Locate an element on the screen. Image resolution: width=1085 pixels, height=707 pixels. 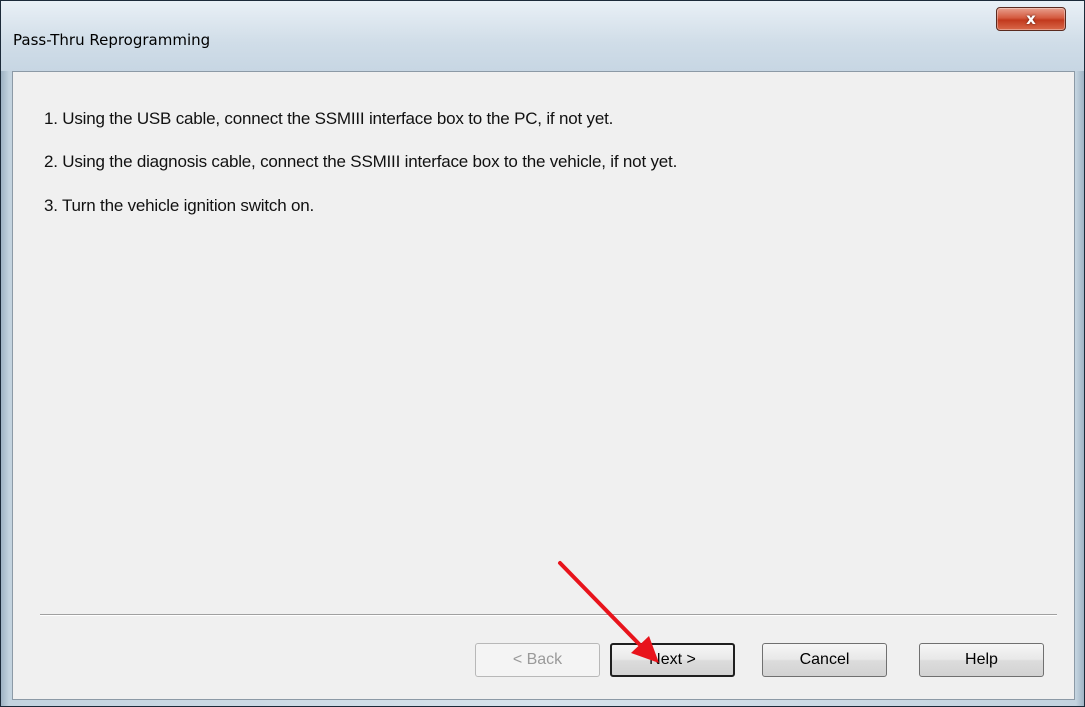
button-divider is located at coordinates (548, 615).